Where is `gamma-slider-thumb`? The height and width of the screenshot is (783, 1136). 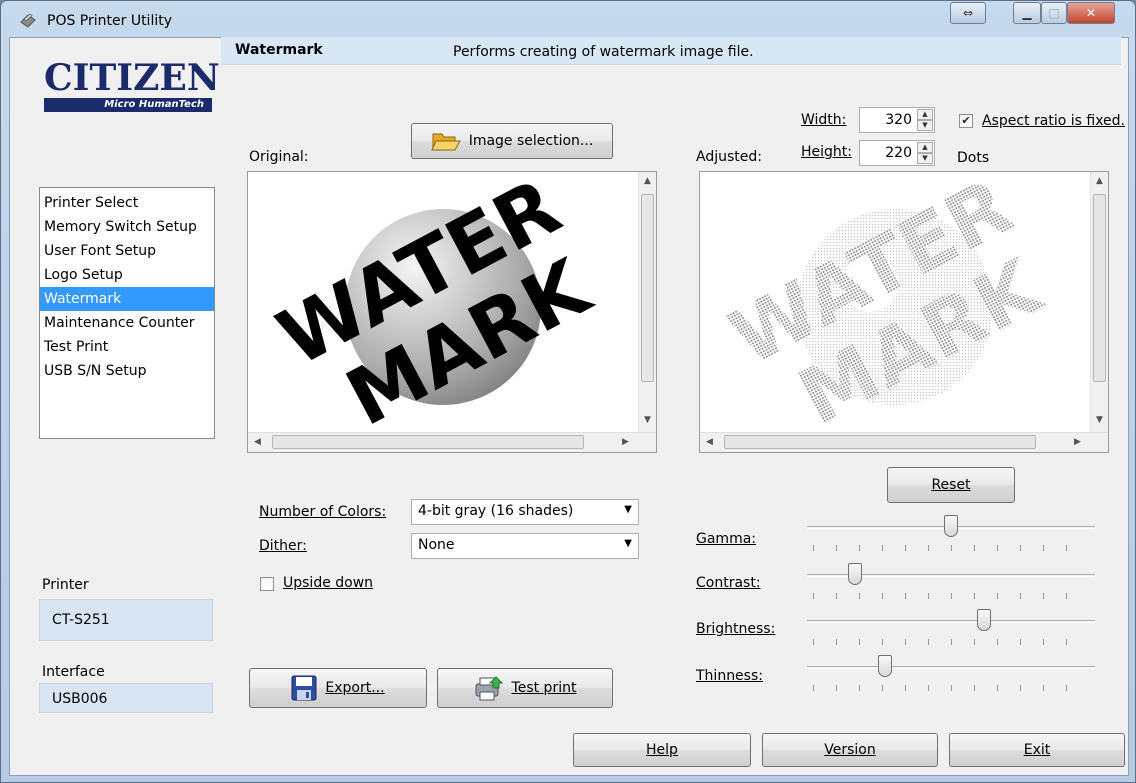 gamma-slider-thumb is located at coordinates (951, 526).